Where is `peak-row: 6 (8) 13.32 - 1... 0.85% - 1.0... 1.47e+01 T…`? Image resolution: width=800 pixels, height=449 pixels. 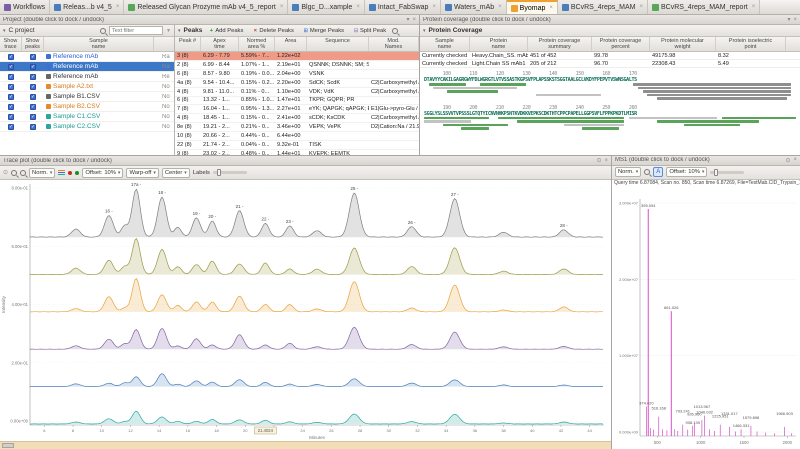 peak-row: 6 (8) 13.32 - 1... 0.85% - 1.0... 1.47e+01 T… is located at coordinates (297, 101).